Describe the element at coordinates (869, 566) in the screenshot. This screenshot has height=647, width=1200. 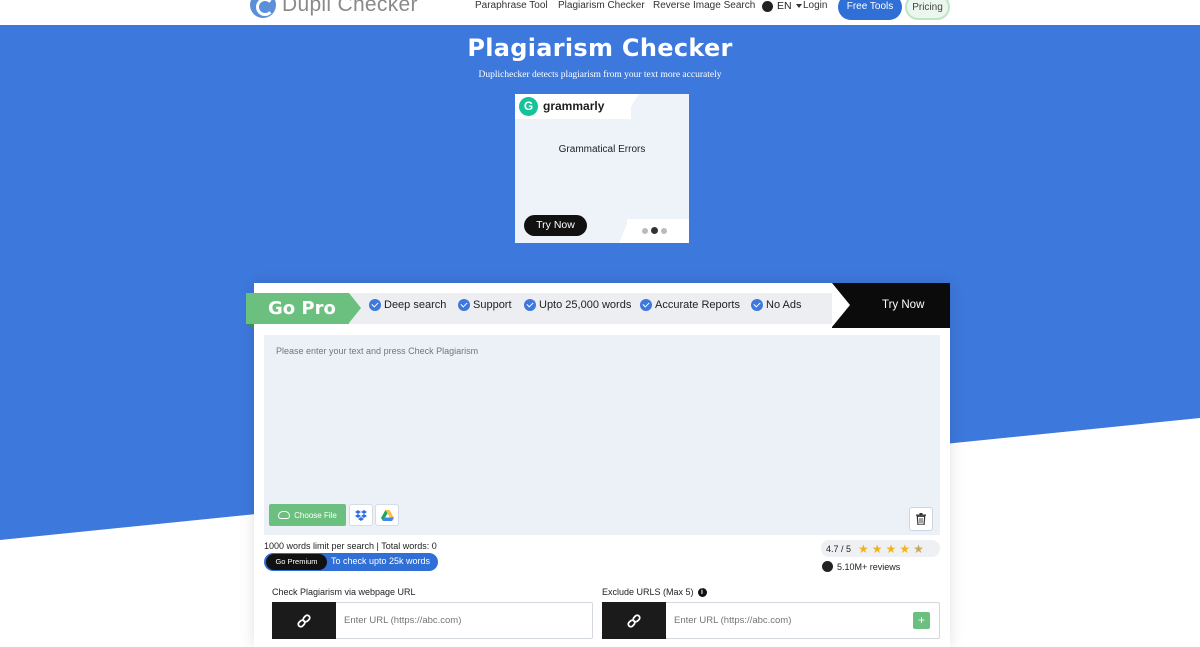
I see `reviews-label: 5.10M+ reviews` at that location.